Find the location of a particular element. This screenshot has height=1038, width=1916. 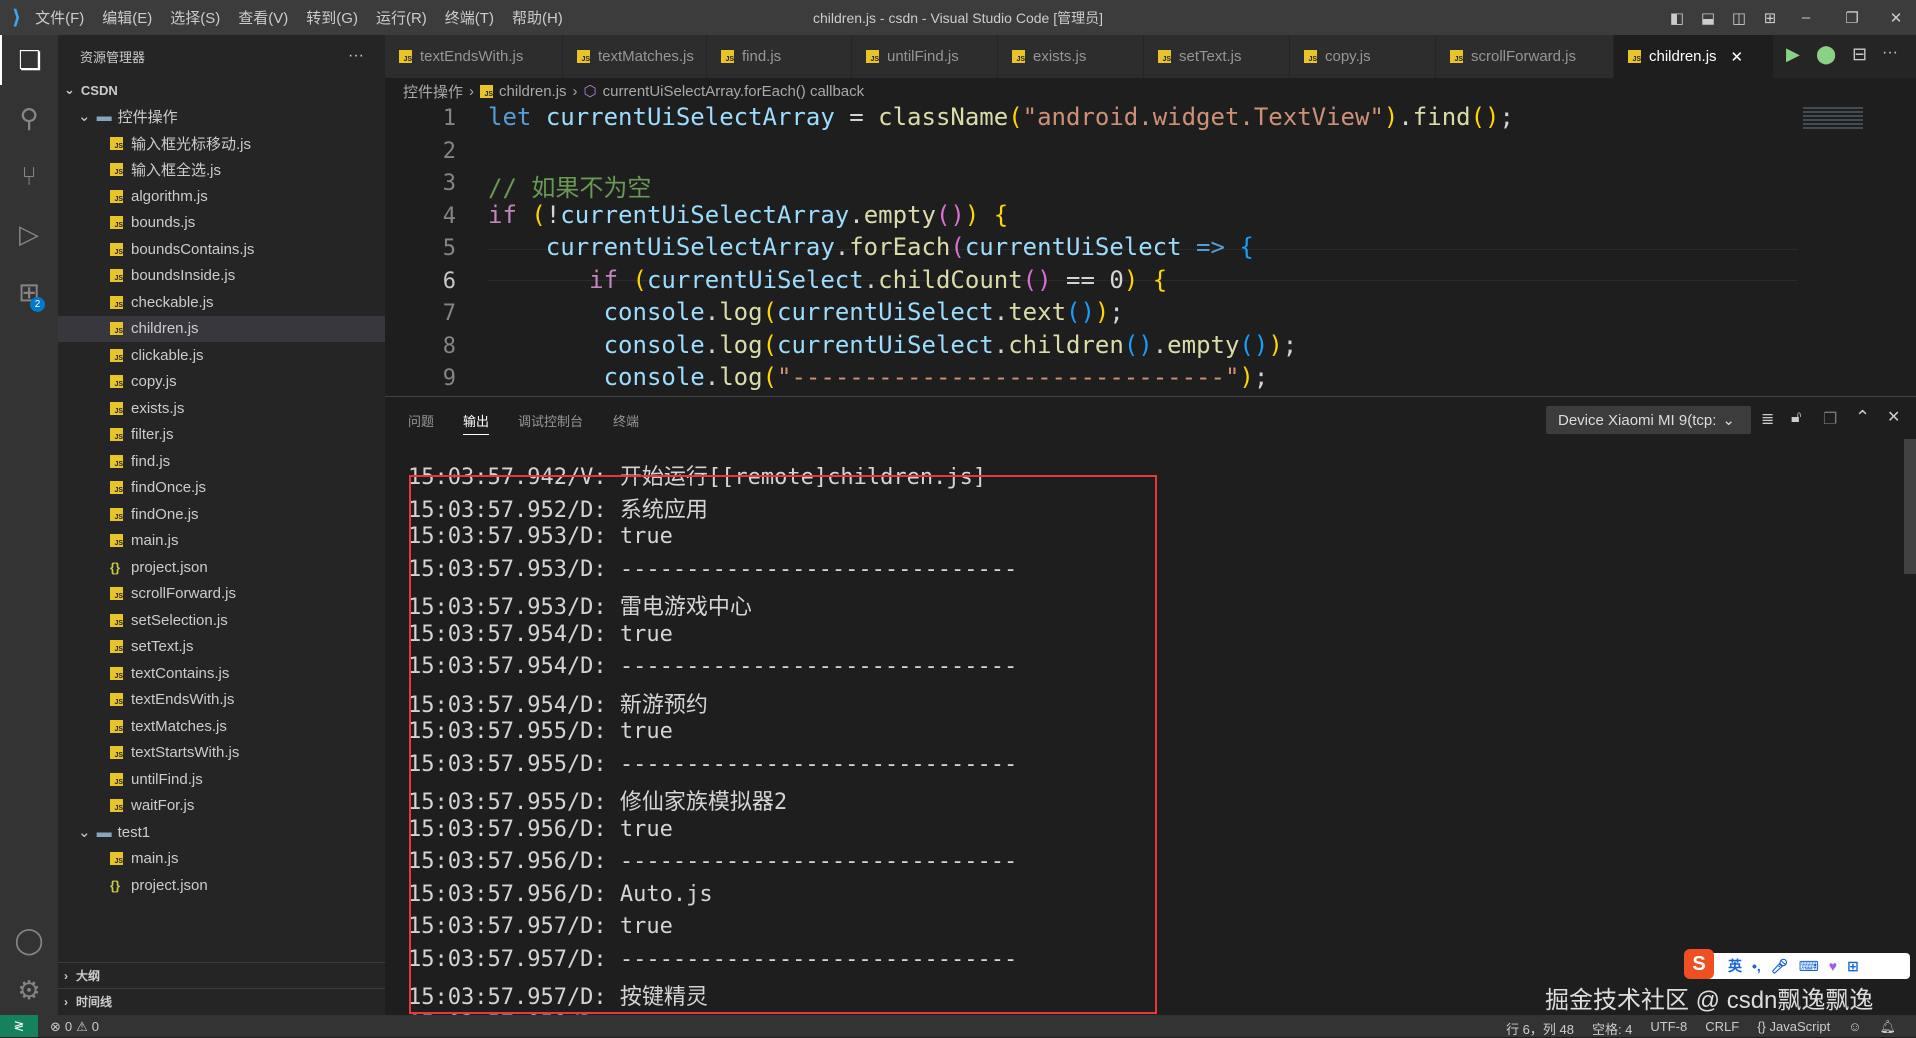

keyboard-icon: ⌨ is located at coordinates (1809, 966).